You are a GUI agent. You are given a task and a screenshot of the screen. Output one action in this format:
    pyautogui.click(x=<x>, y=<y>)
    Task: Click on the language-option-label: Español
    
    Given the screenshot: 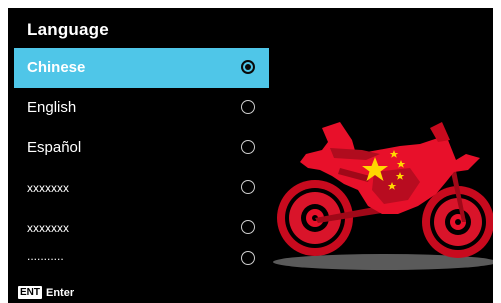 What is the action you would take?
    pyautogui.click(x=54, y=147)
    